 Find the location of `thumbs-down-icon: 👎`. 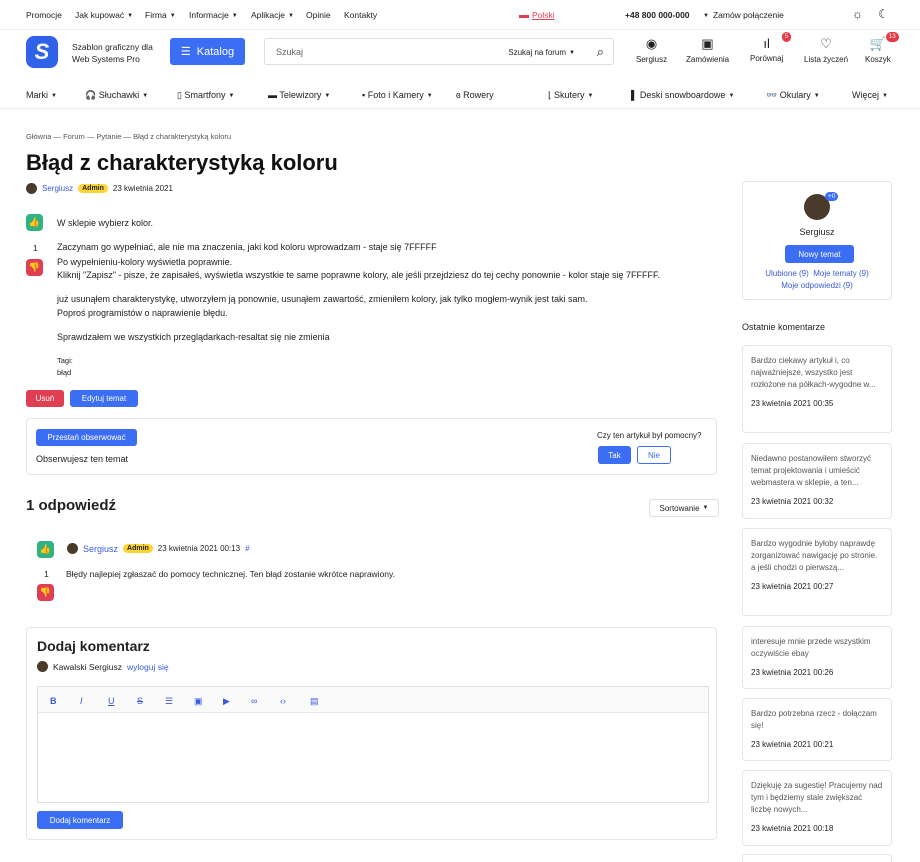

thumbs-down-icon: 👎 is located at coordinates (45, 592).